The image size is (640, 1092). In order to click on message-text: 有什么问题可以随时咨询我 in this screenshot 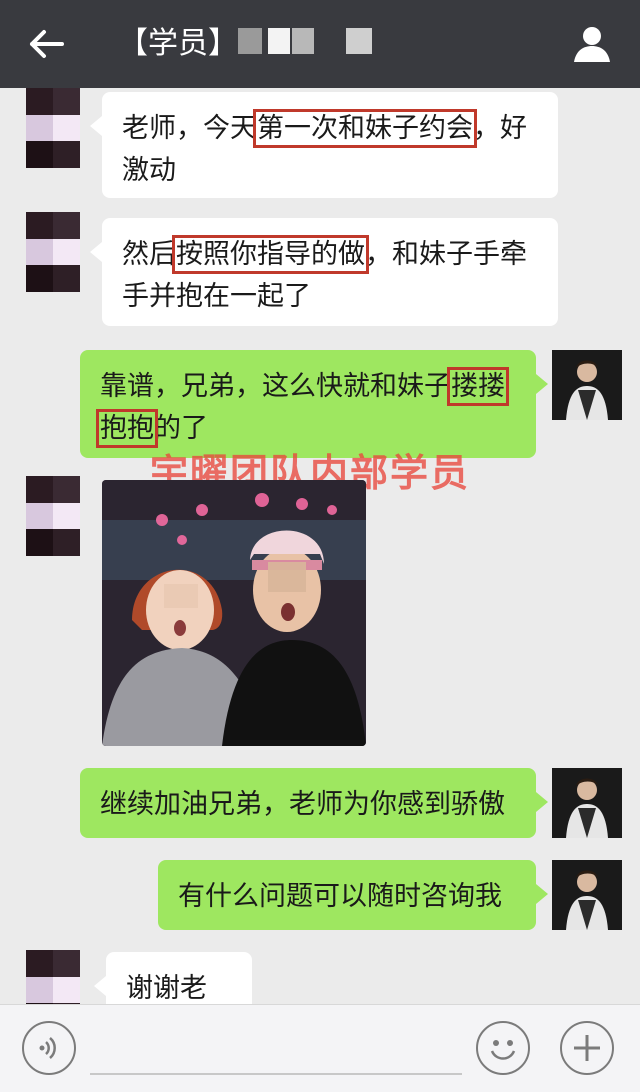, I will do `click(340, 896)`.